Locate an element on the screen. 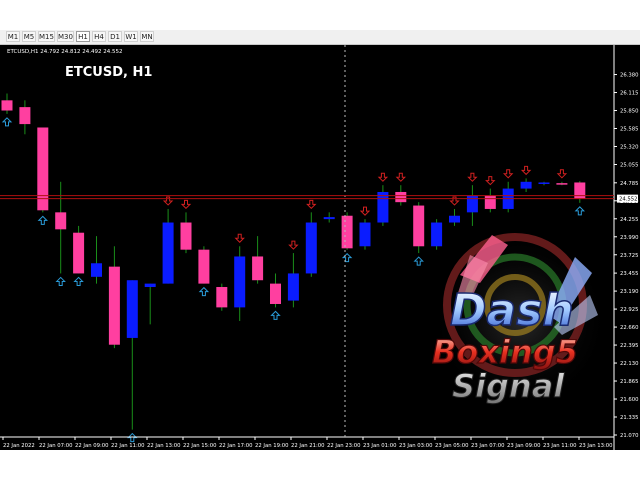 The width and height of the screenshot is (640, 480). timeframe-button-mn: MN is located at coordinates (147, 36).